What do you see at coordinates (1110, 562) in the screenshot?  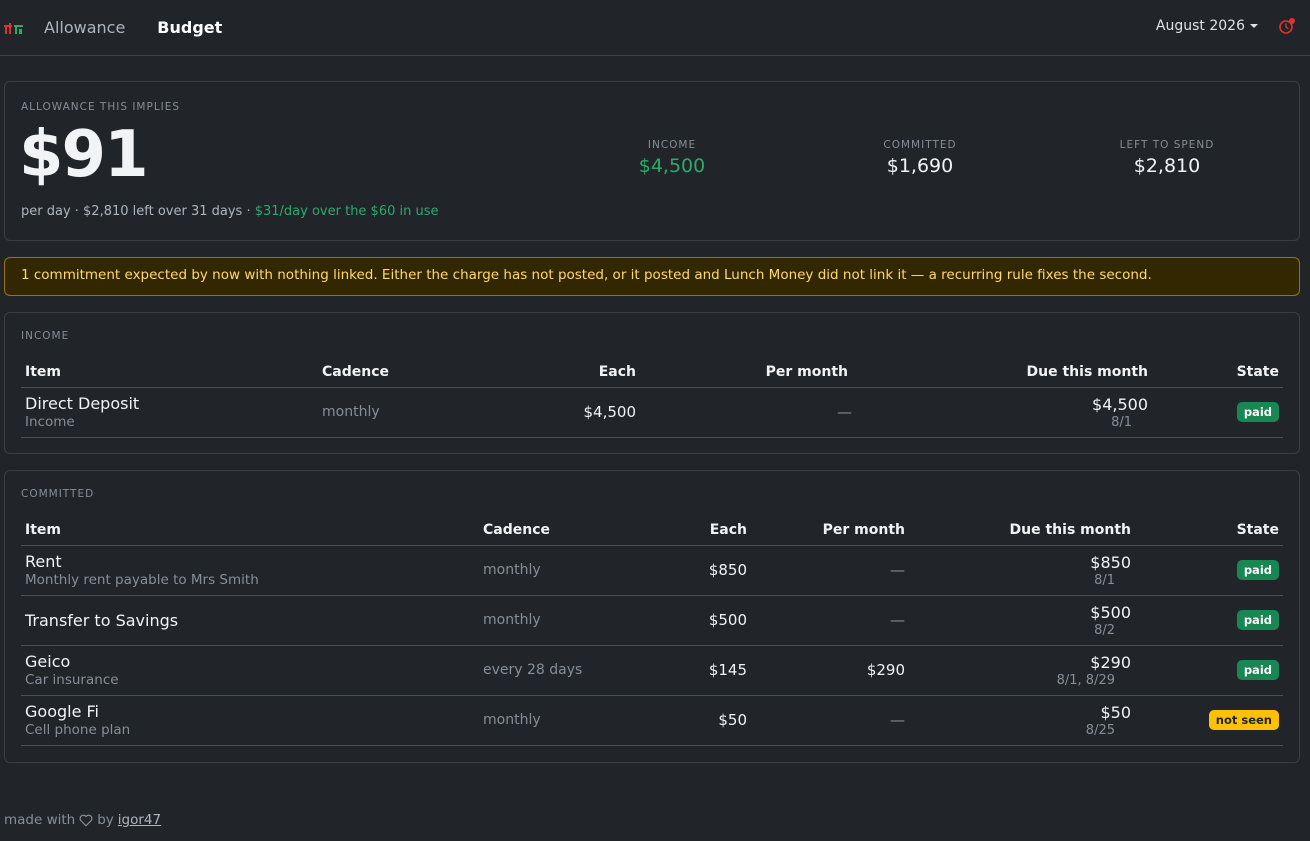 I see `due-amount: $850` at bounding box center [1110, 562].